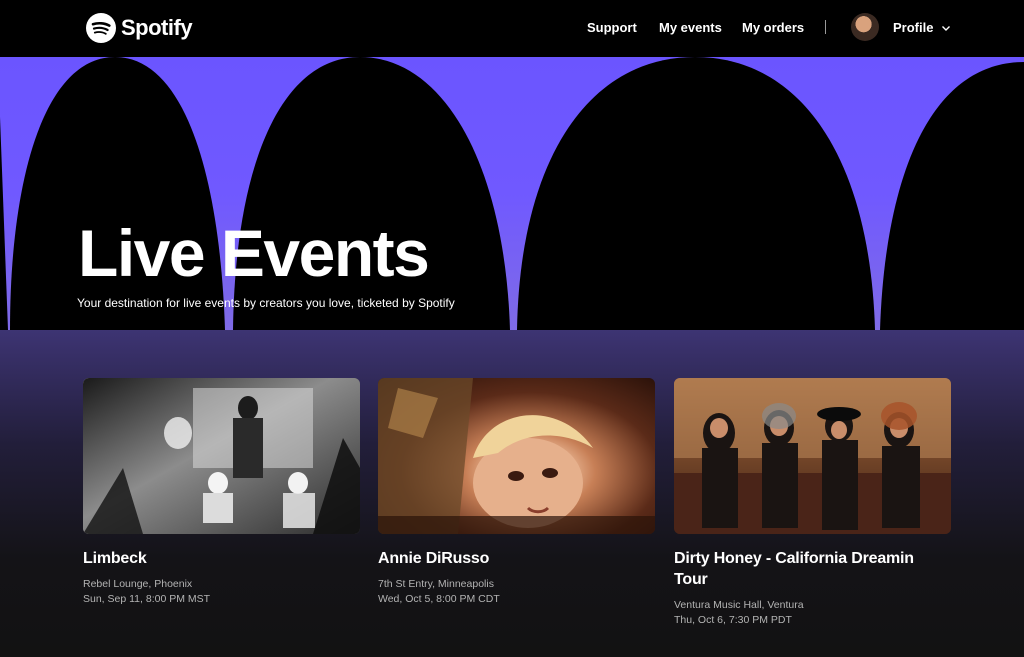 Image resolution: width=1024 pixels, height=657 pixels. I want to click on event-date: Thu, Oct 6, 7:30 PM PDT, so click(733, 620).